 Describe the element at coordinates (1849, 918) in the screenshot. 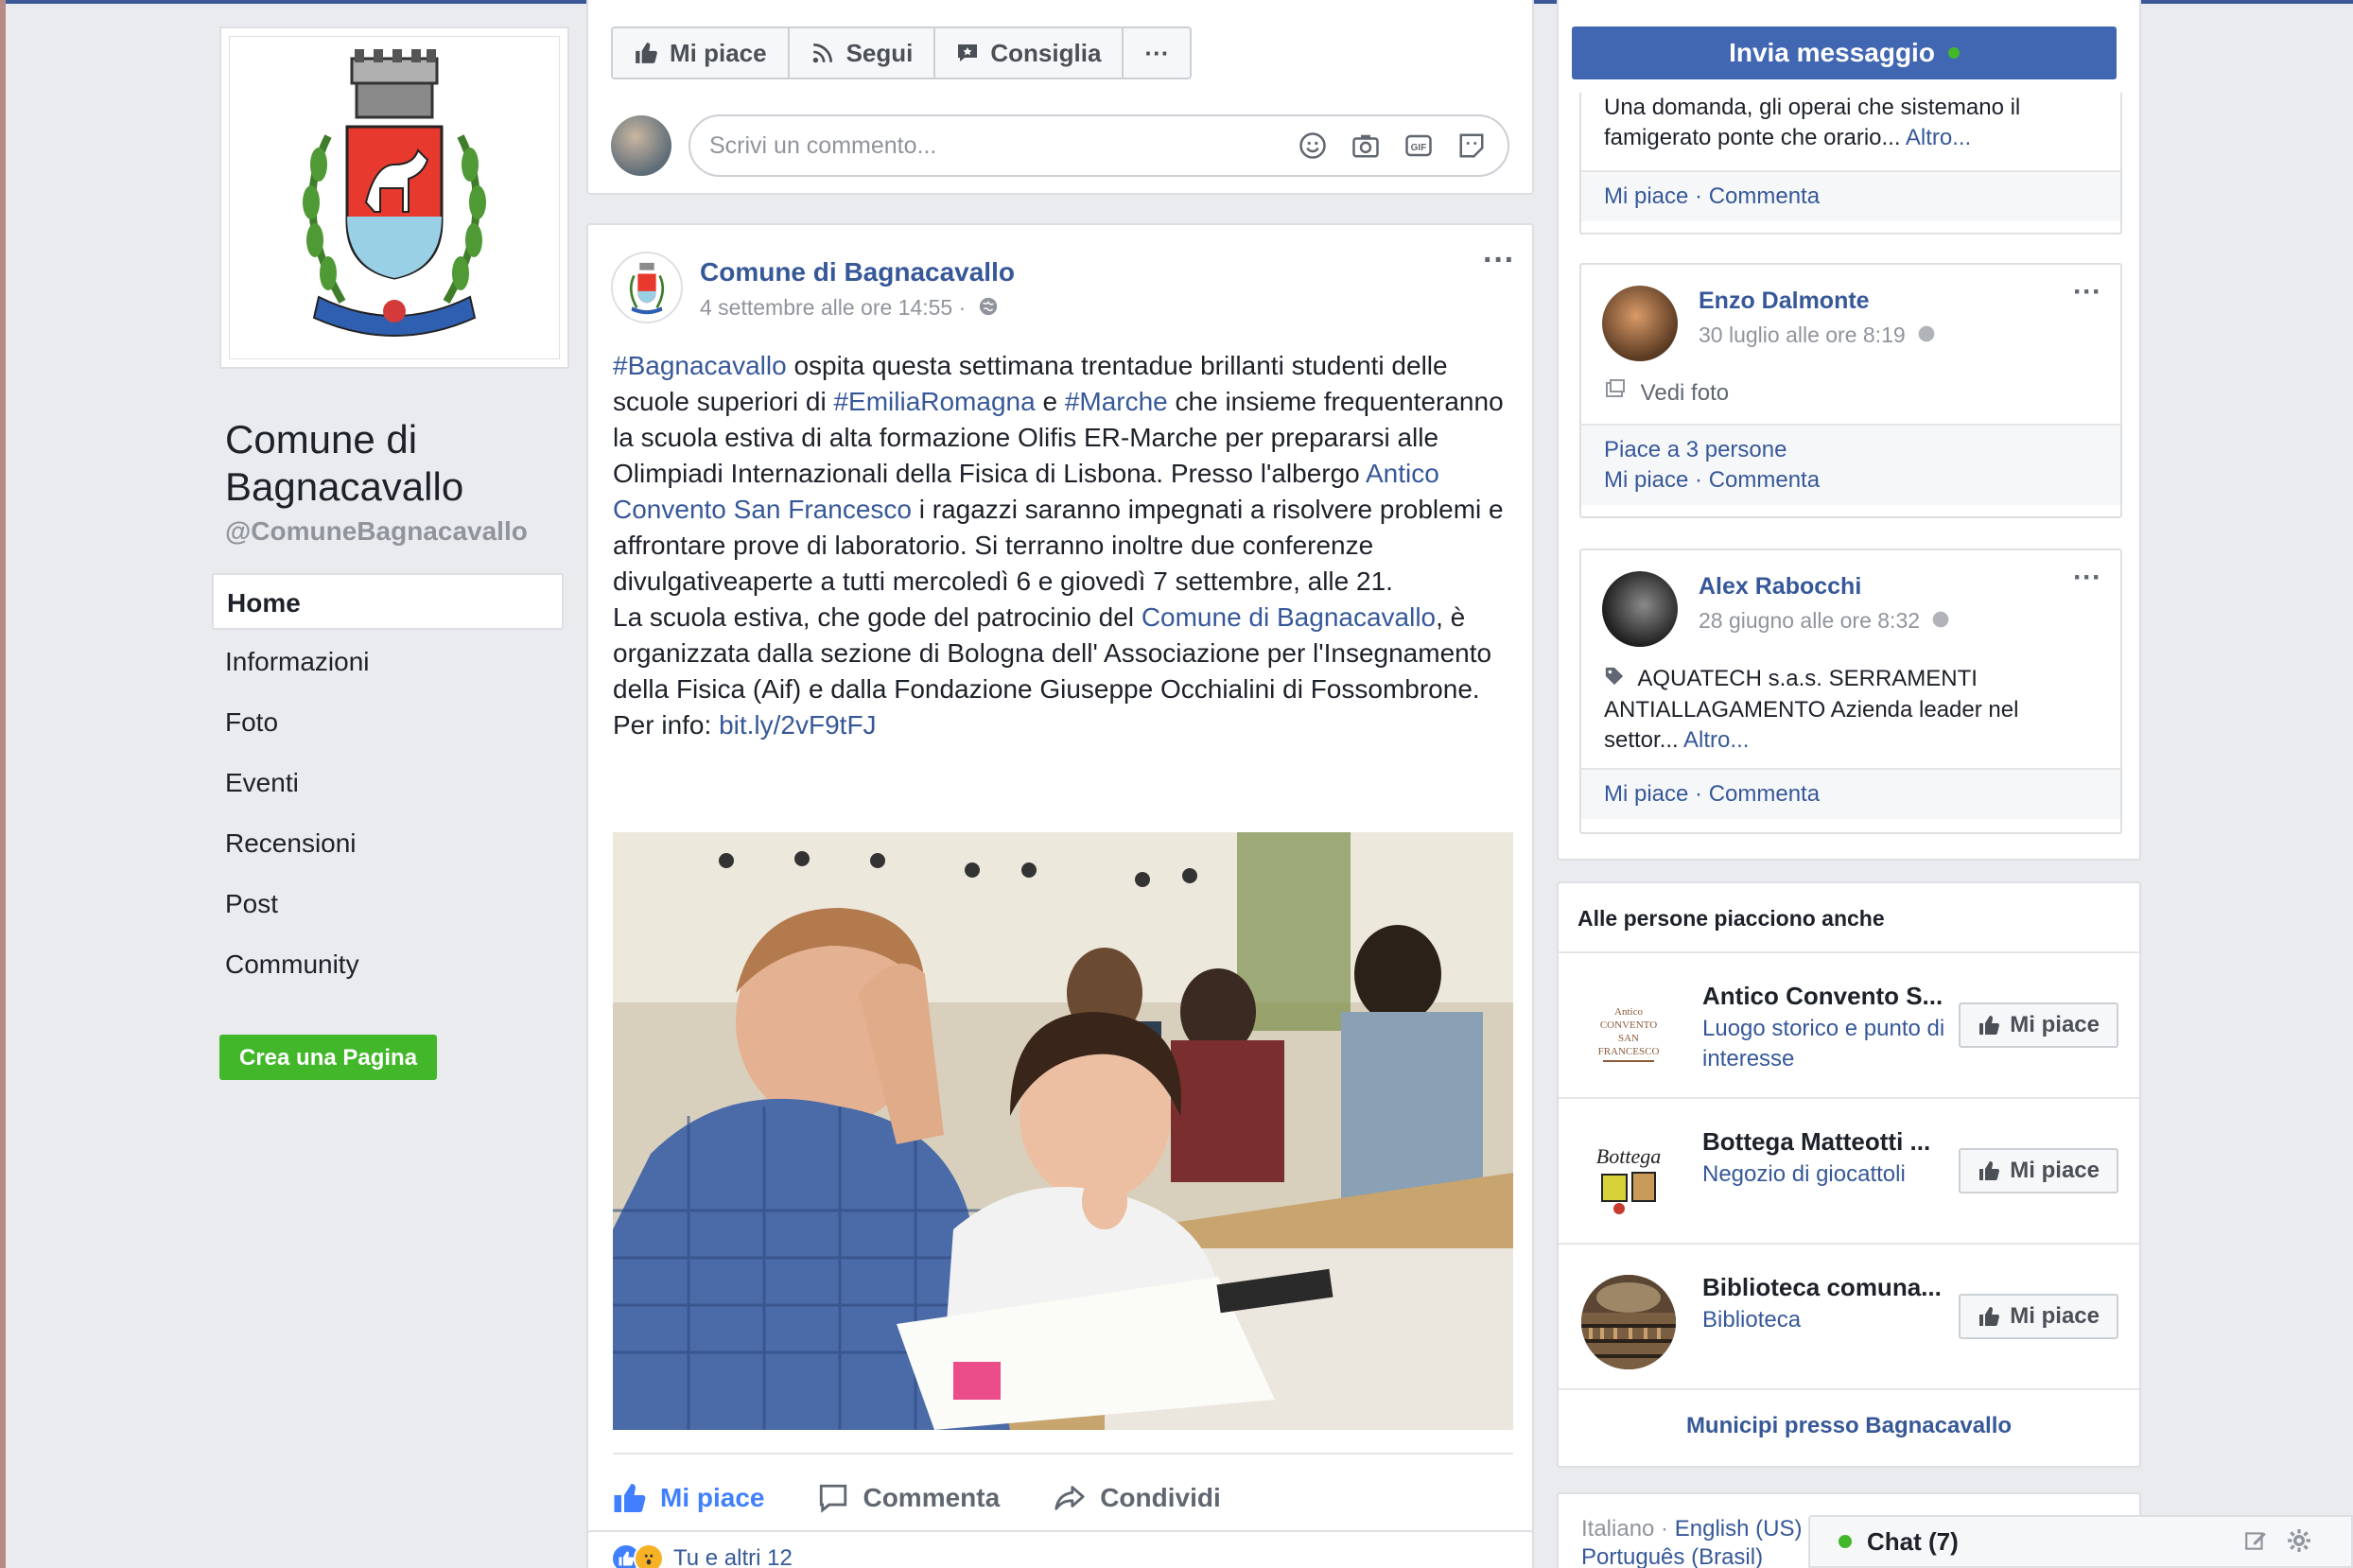

I see `people-also-like-title: Alle persone piacciono anche` at that location.